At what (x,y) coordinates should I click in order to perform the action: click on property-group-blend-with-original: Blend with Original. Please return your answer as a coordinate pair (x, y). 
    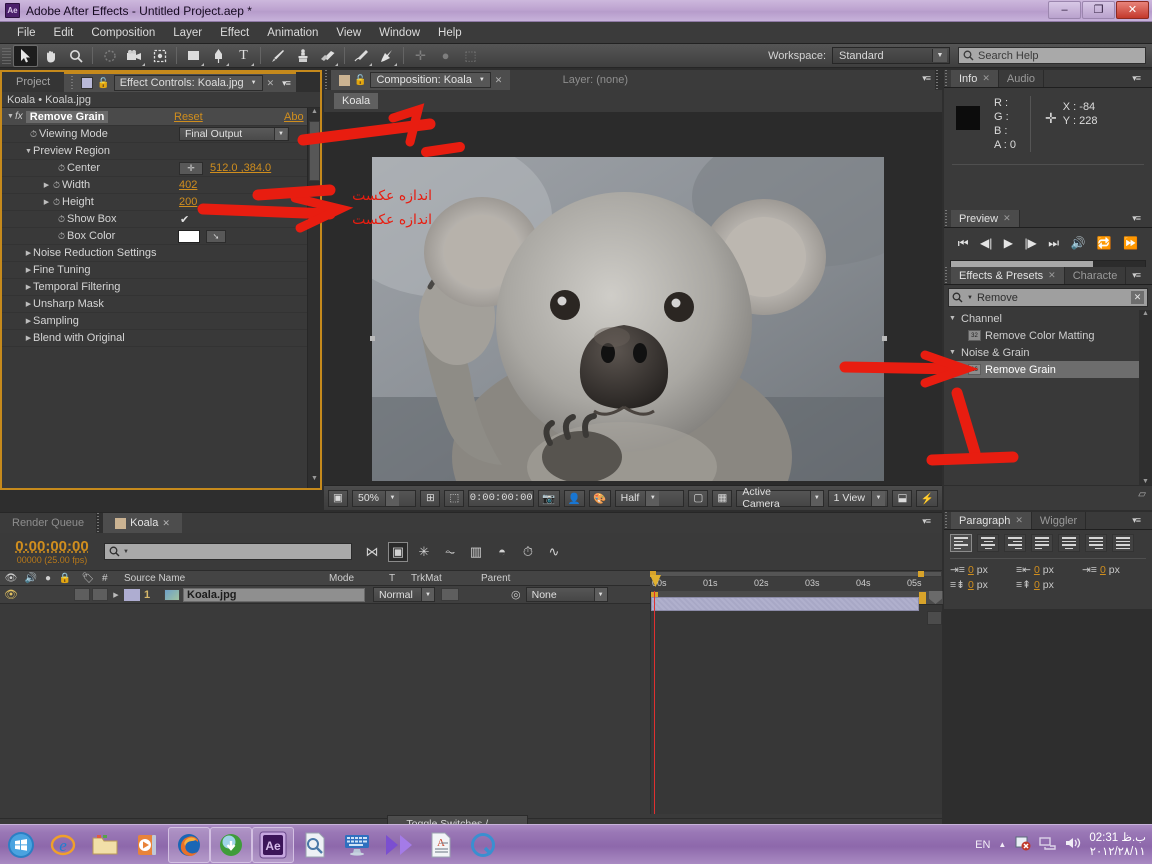
    Looking at the image, I should click on (161, 338).